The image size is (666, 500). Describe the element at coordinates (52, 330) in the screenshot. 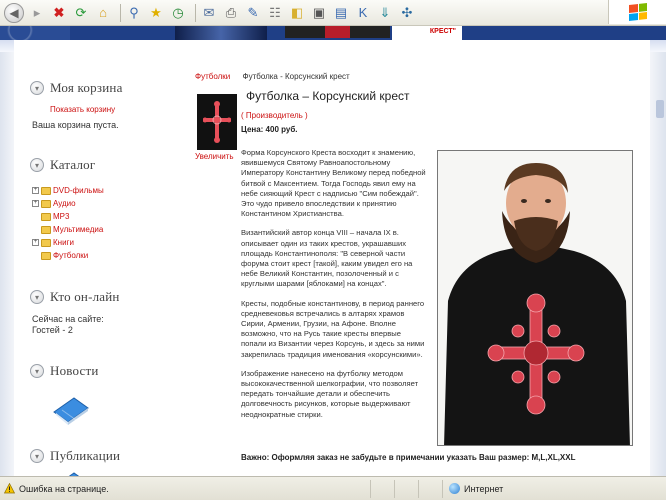

I see `online-guests: Гостей - 2` at that location.